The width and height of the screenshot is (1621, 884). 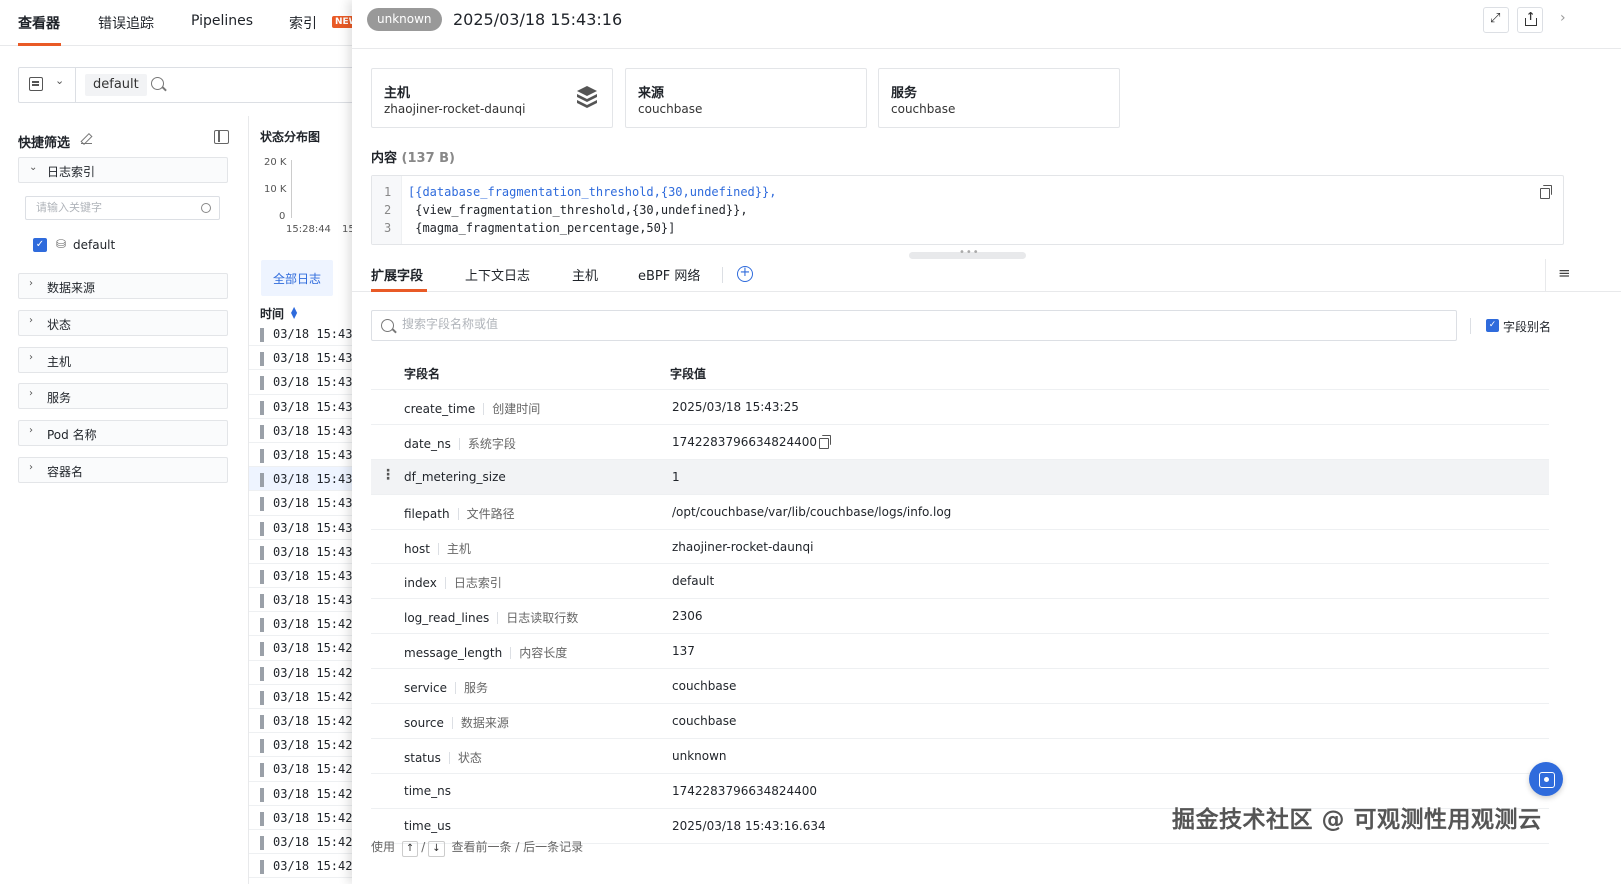 What do you see at coordinates (745, 274) in the screenshot?
I see `add-tab-icon: +` at bounding box center [745, 274].